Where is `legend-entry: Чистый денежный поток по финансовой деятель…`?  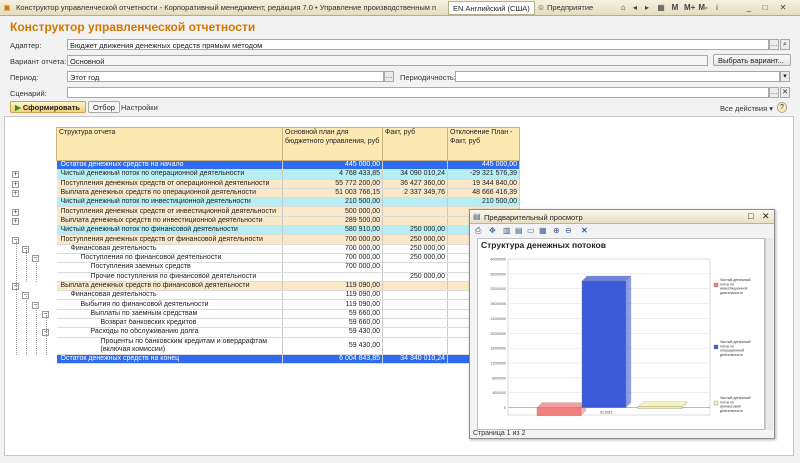
legend-entry: Чистый денежный поток по финансовой деятель… is located at coordinates (735, 404).